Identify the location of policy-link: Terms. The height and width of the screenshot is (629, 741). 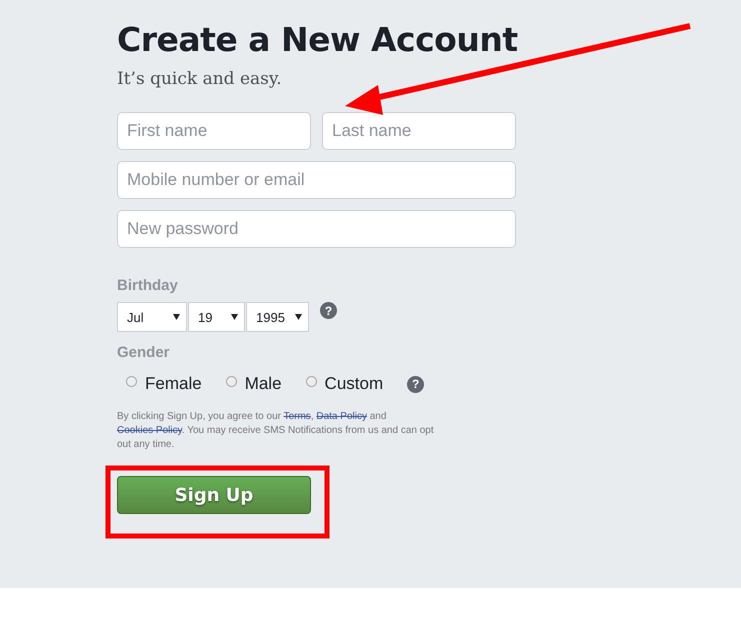
(297, 416).